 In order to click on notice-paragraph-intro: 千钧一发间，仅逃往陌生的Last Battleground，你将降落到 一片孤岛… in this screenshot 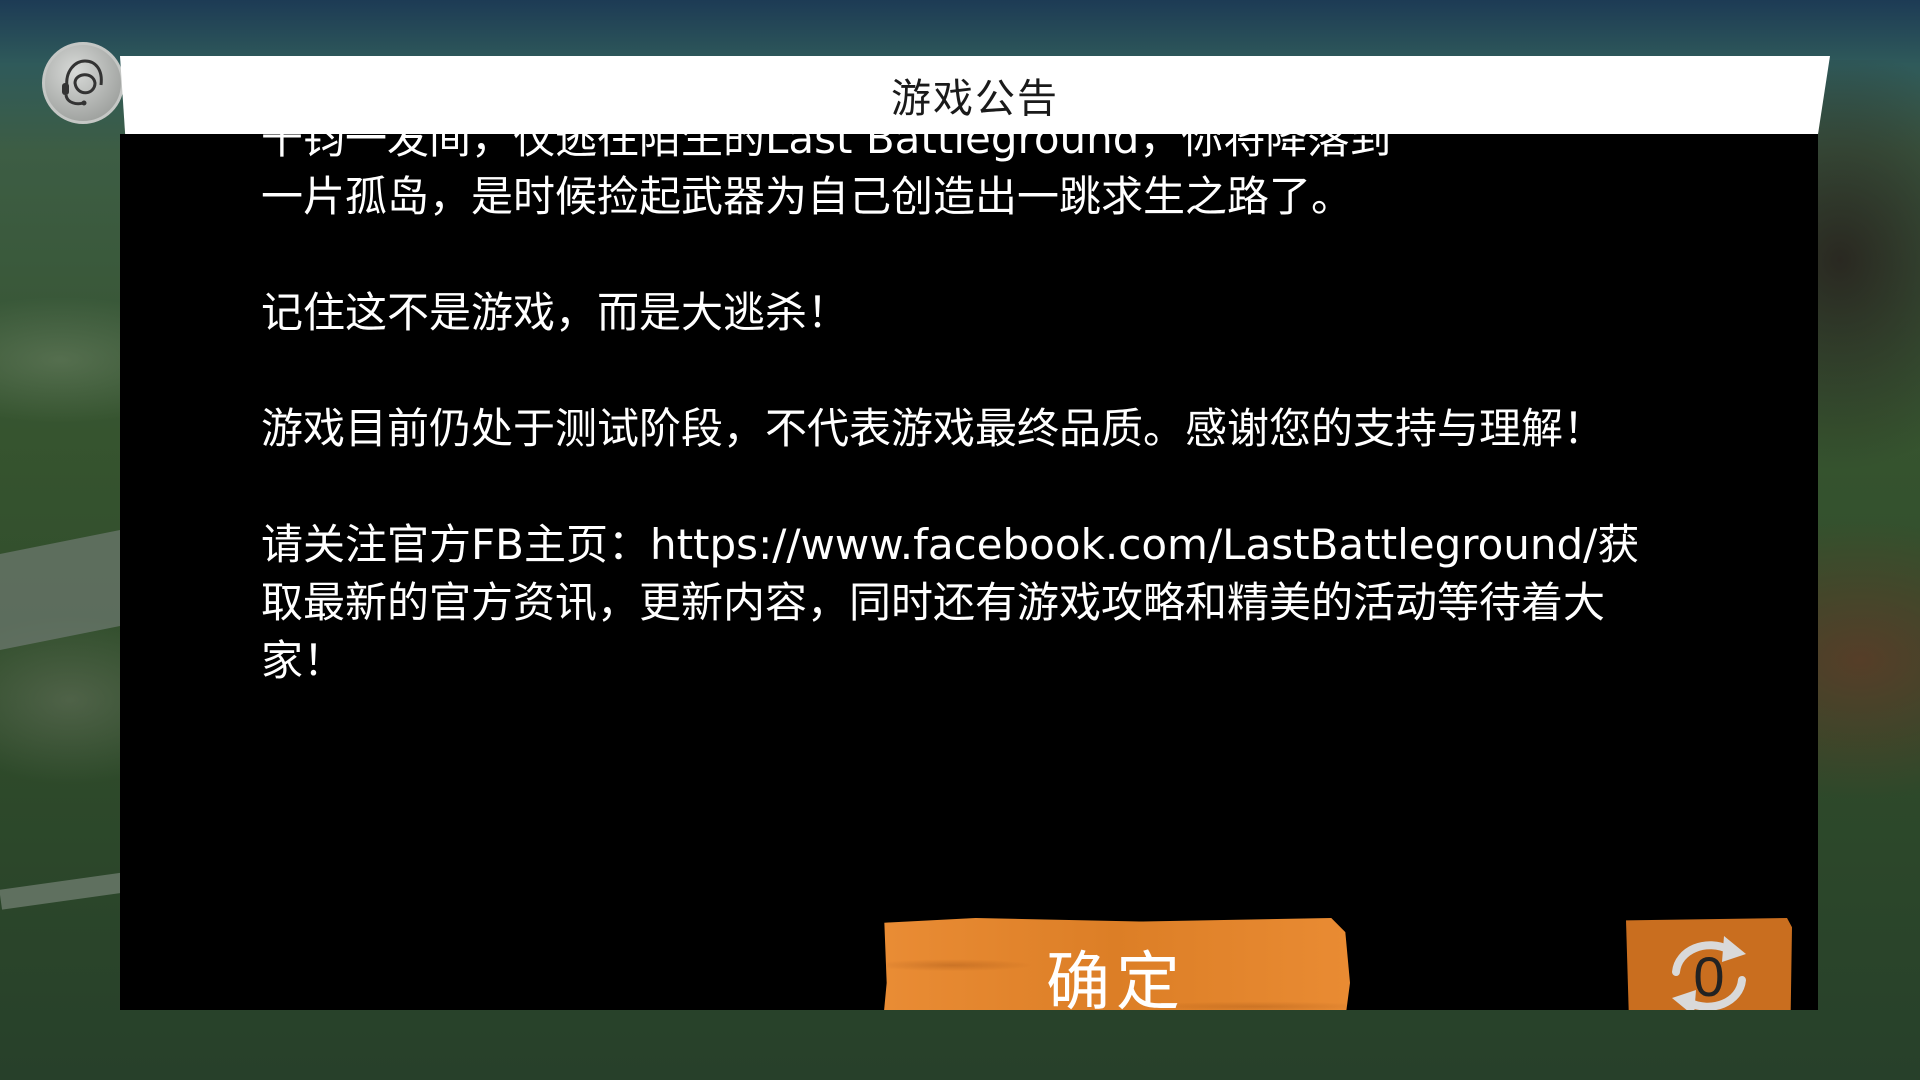, I will do `click(971, 180)`.